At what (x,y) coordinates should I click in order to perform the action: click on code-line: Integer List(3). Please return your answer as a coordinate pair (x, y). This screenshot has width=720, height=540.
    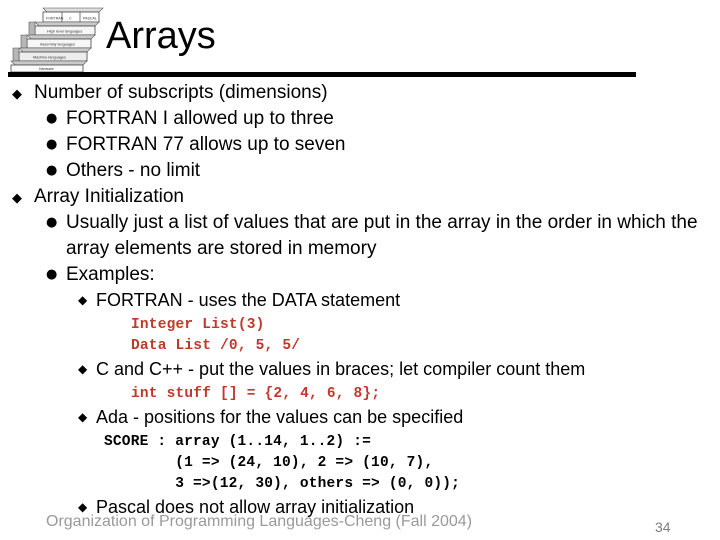
    Looking at the image, I should click on (198, 325).